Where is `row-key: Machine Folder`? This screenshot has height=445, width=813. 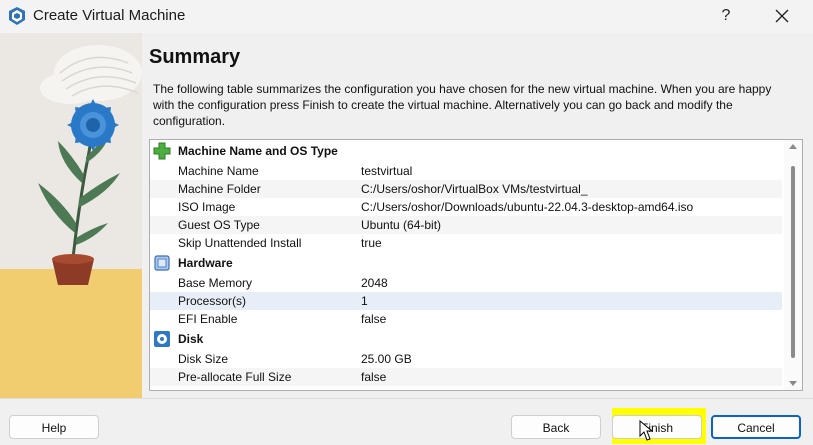
row-key: Machine Folder is located at coordinates (219, 189).